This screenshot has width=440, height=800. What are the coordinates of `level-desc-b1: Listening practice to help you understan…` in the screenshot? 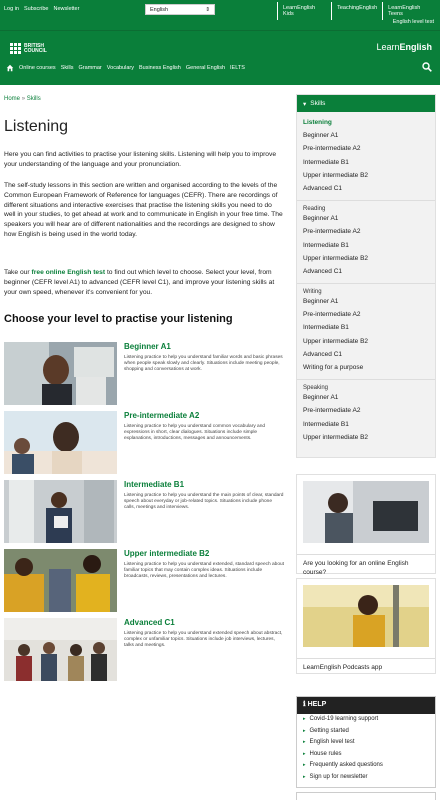 It's located at (204, 502).